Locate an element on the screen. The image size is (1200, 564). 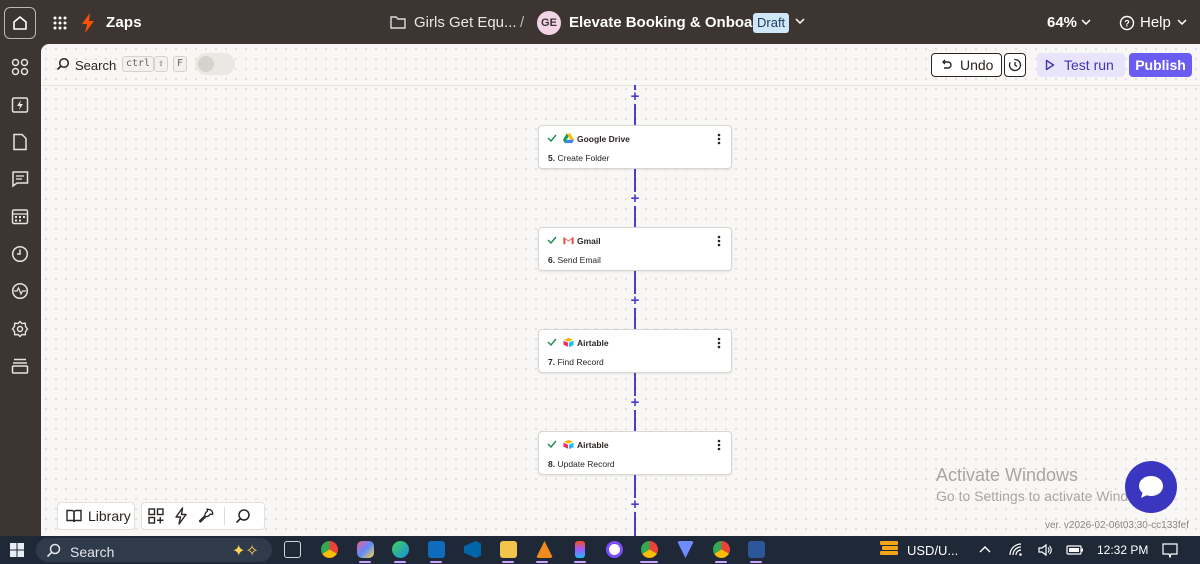
step-card-gmail: Gmail 6. Send Email is located at coordinates (635, 249).